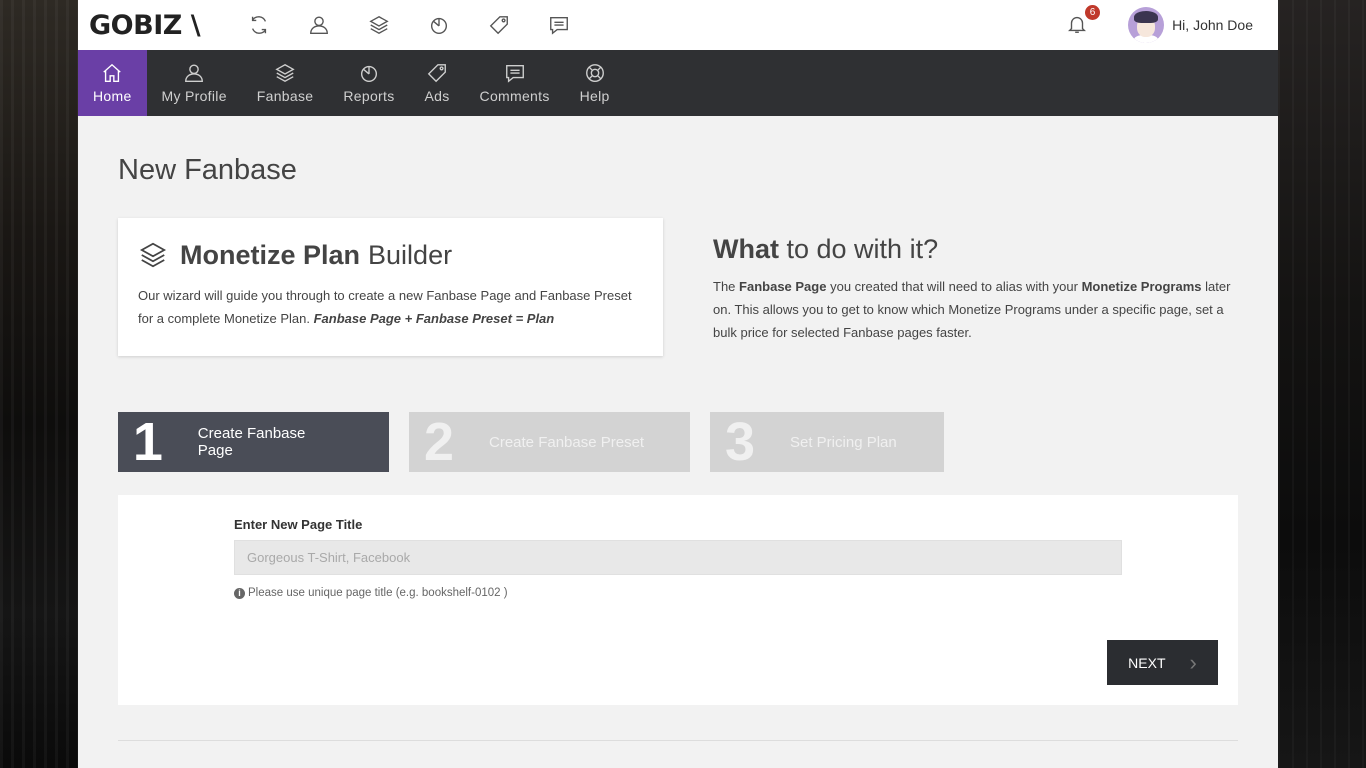  What do you see at coordinates (437, 96) in the screenshot?
I see `nav-item-label: Ads` at bounding box center [437, 96].